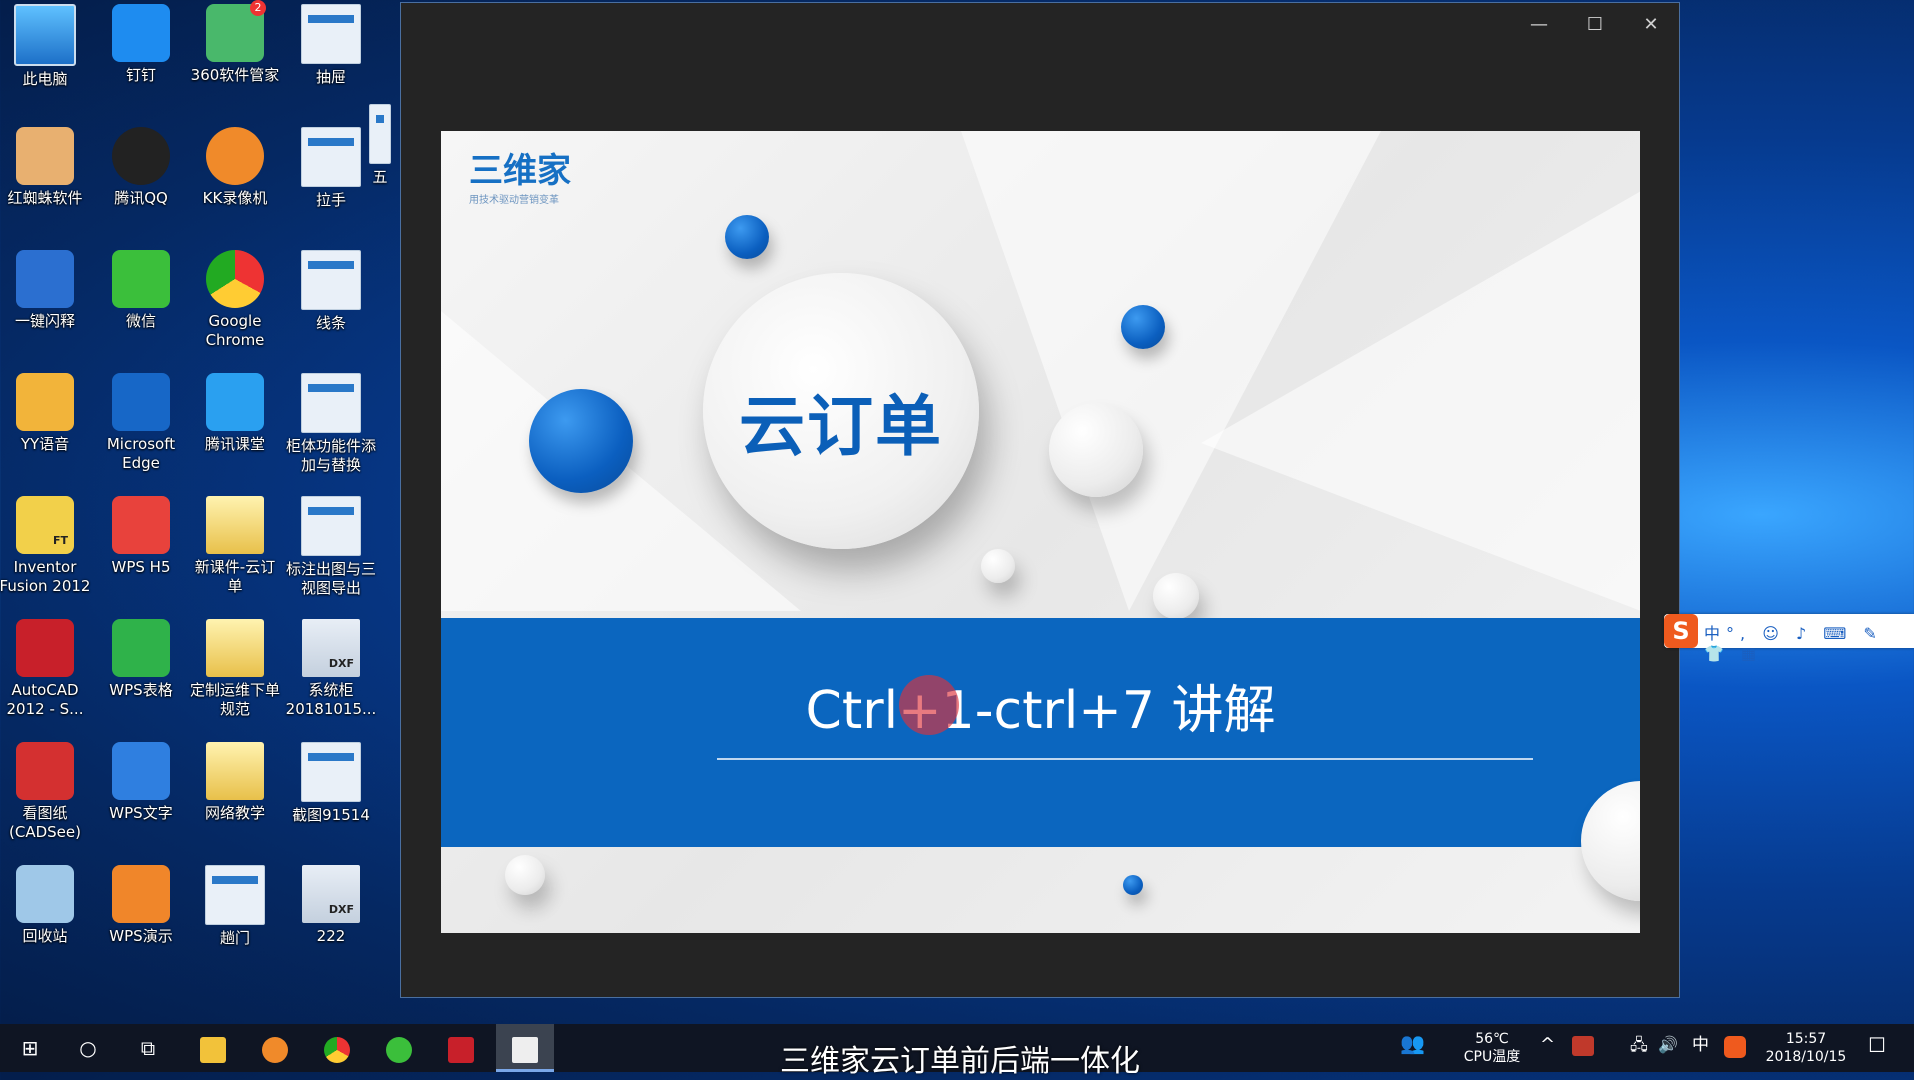 This screenshot has width=1914, height=1080. Describe the element at coordinates (46, 288) in the screenshot. I see `desktop-icon: 一键闪释` at that location.